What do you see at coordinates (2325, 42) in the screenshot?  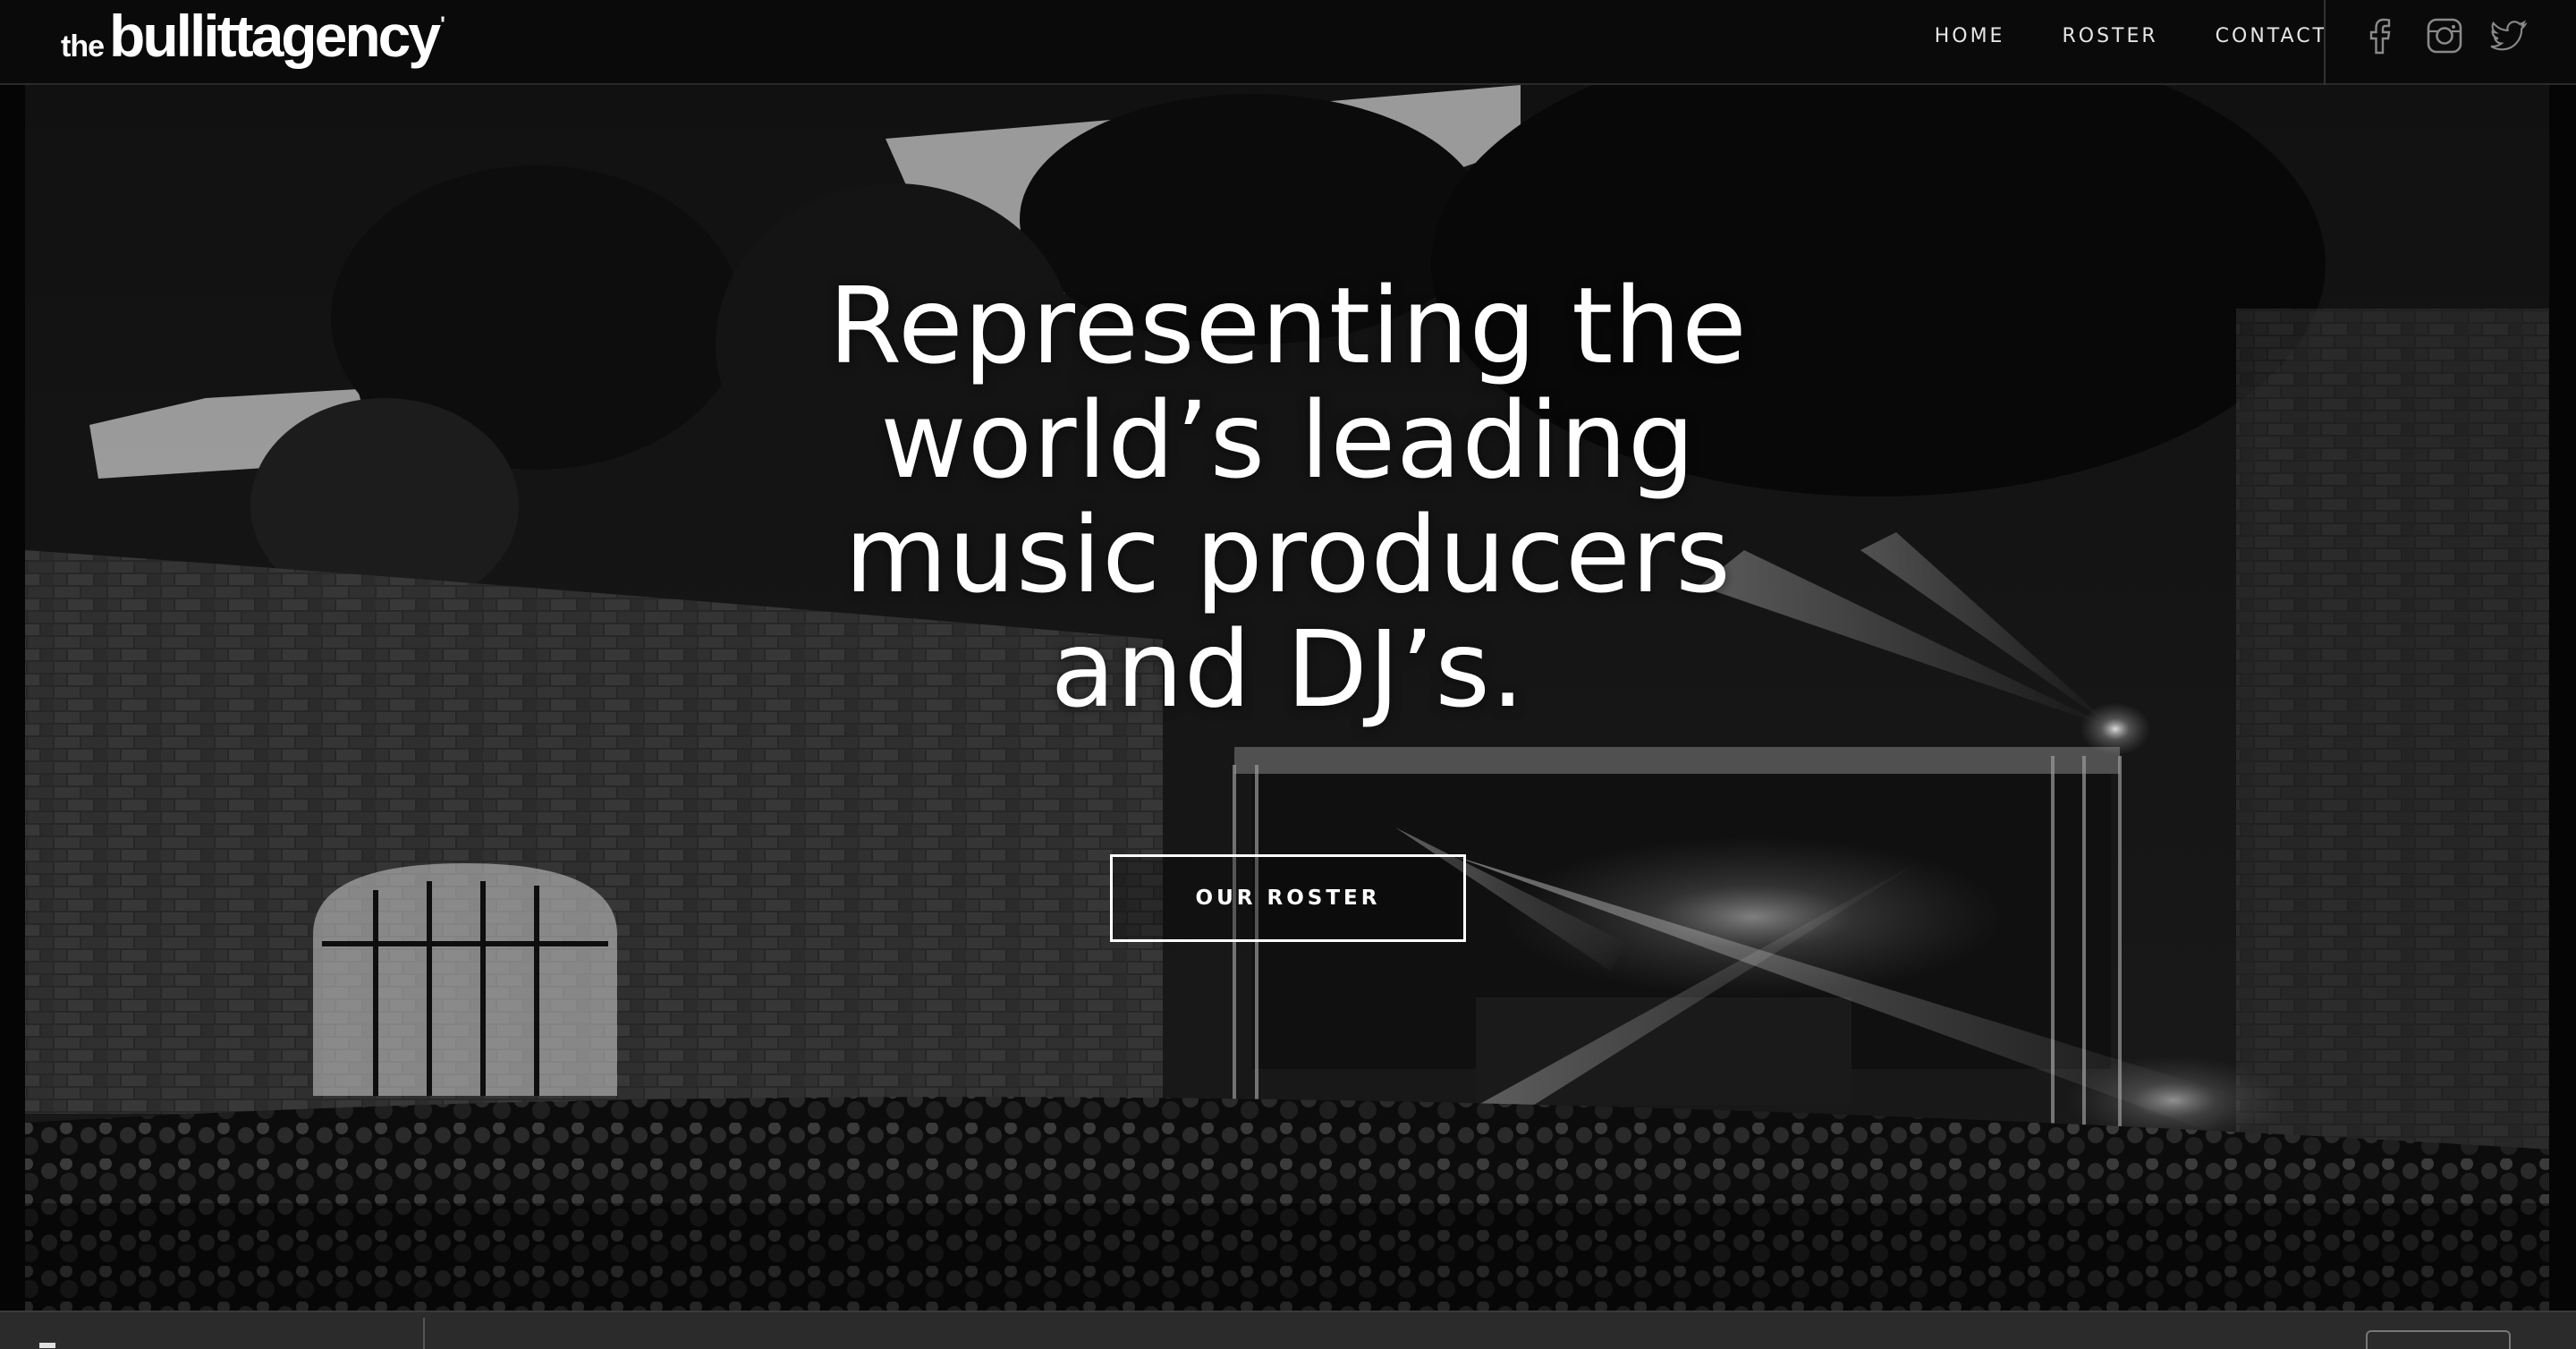 I see `header-divider` at bounding box center [2325, 42].